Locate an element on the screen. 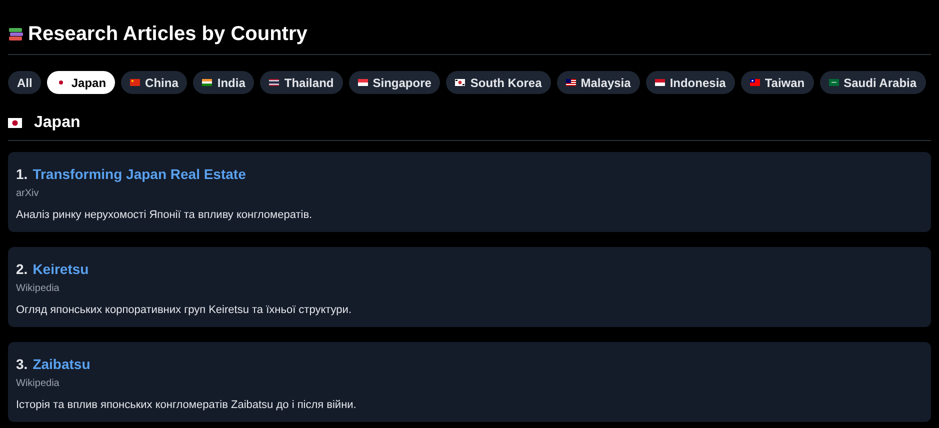 Image resolution: width=939 pixels, height=428 pixels. country-filter-chip: Taiwan is located at coordinates (777, 82).